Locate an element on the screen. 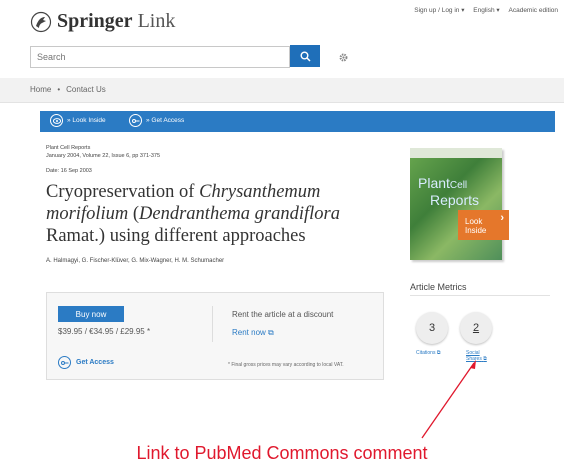  springer-link-logo: Springer Link is located at coordinates (102, 21).